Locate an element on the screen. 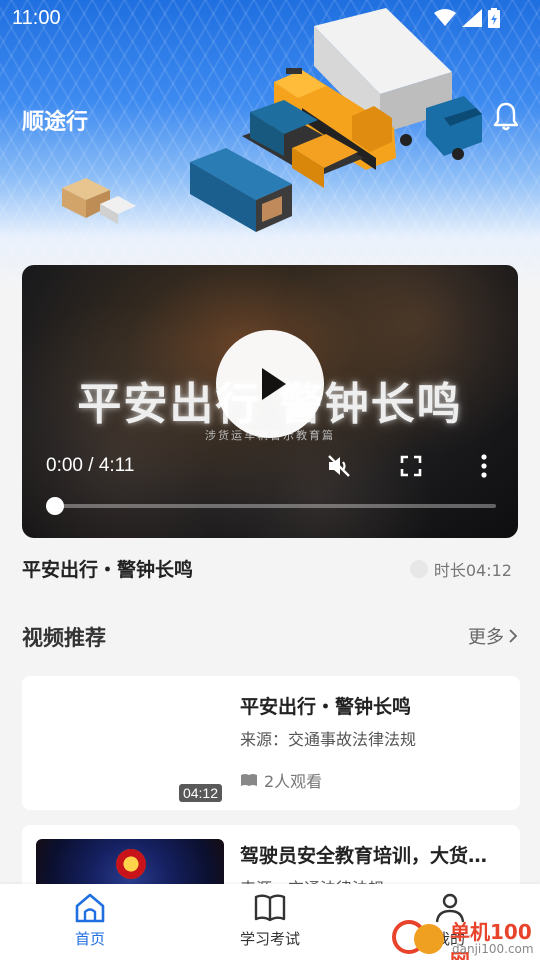 This screenshot has width=540, height=960. chevron-right-icon is located at coordinates (513, 636).